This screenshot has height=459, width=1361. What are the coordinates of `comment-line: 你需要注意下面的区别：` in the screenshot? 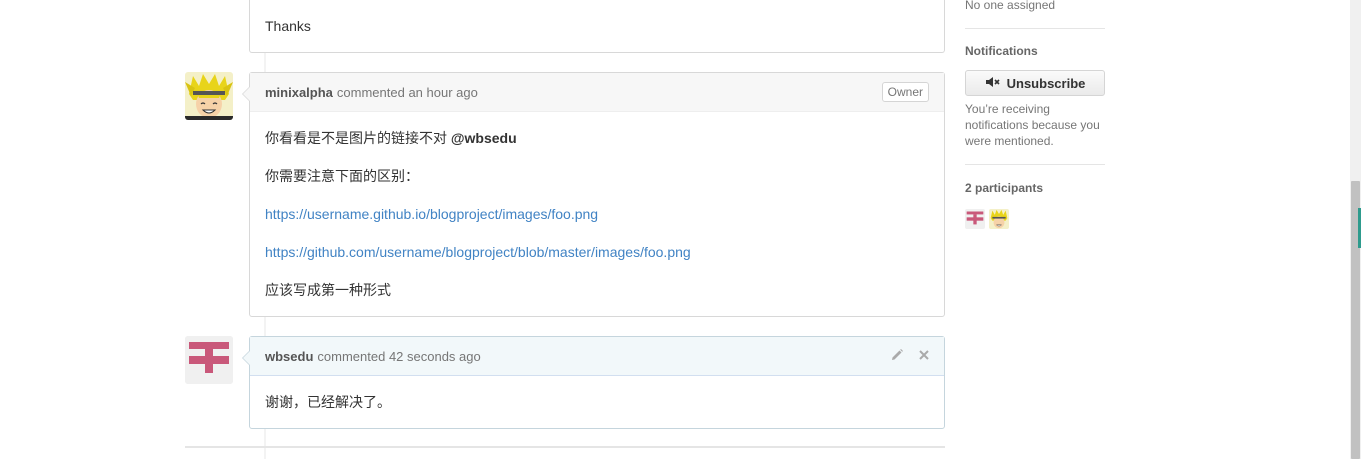 It's located at (342, 176).